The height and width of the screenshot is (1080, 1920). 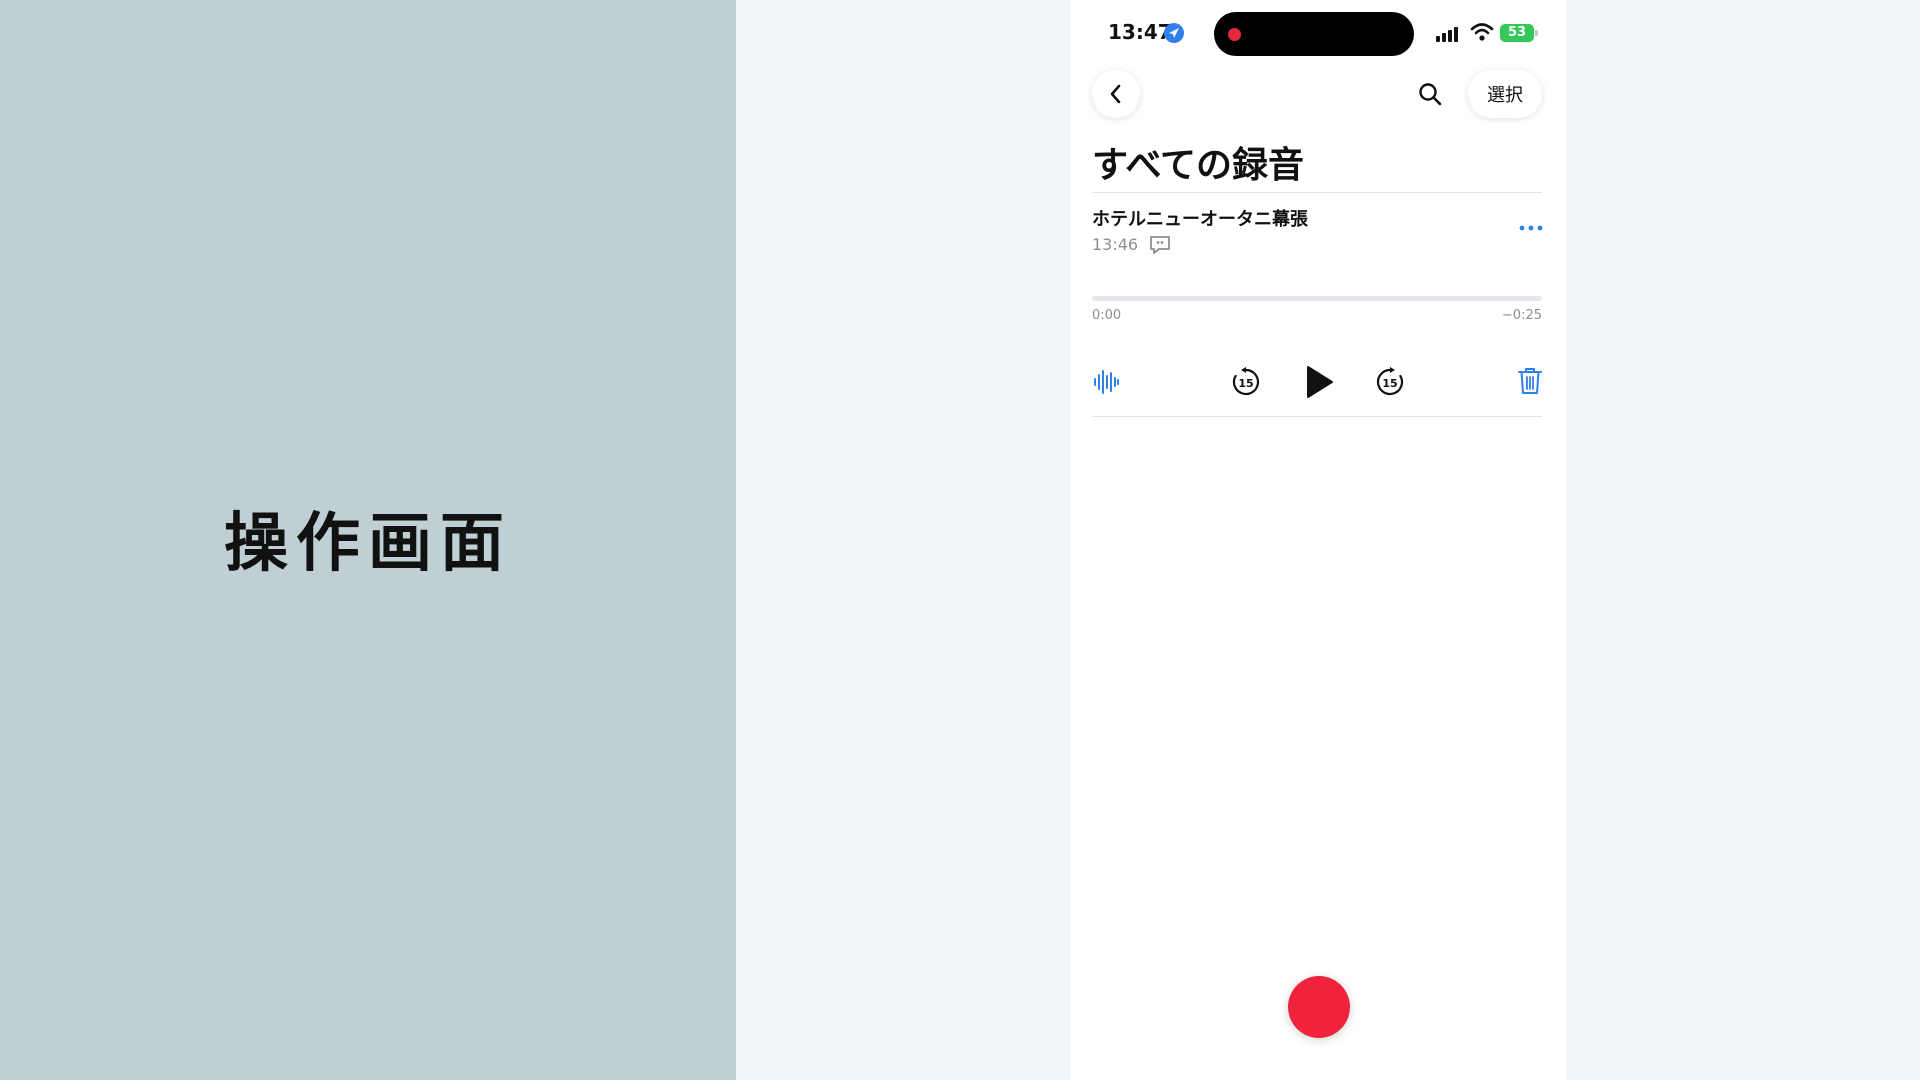 I want to click on back-button, so click(x=1116, y=94).